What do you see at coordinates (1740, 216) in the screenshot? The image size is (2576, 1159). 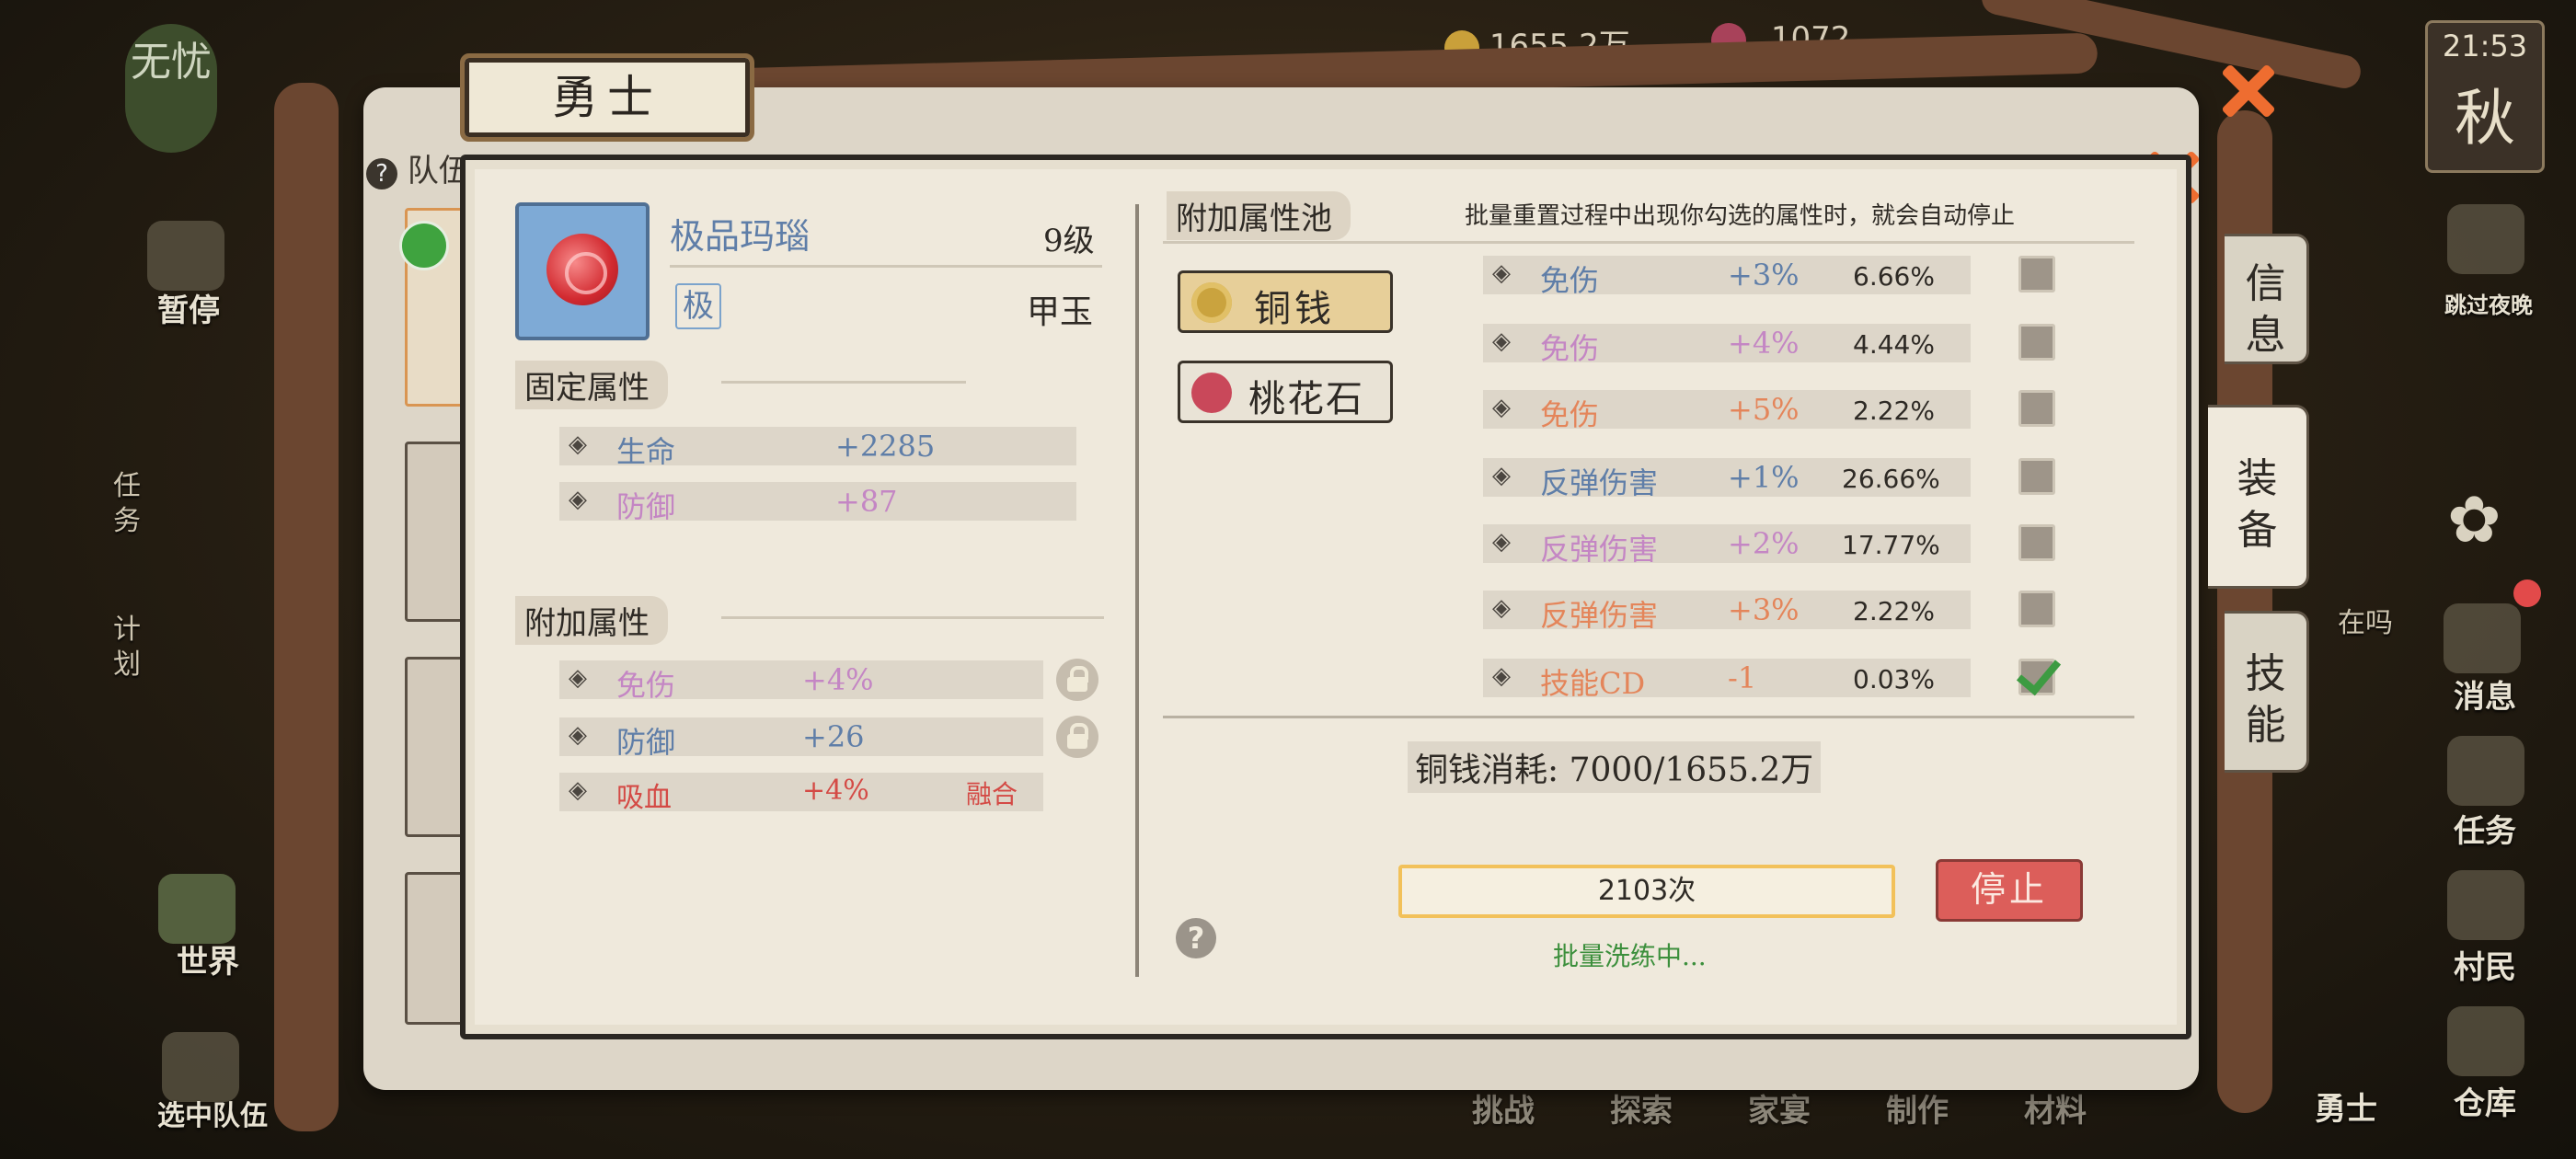 I see `attribute-pool-hint: 批量重置过程中出现你勾选的属性时，就会自动停止` at bounding box center [1740, 216].